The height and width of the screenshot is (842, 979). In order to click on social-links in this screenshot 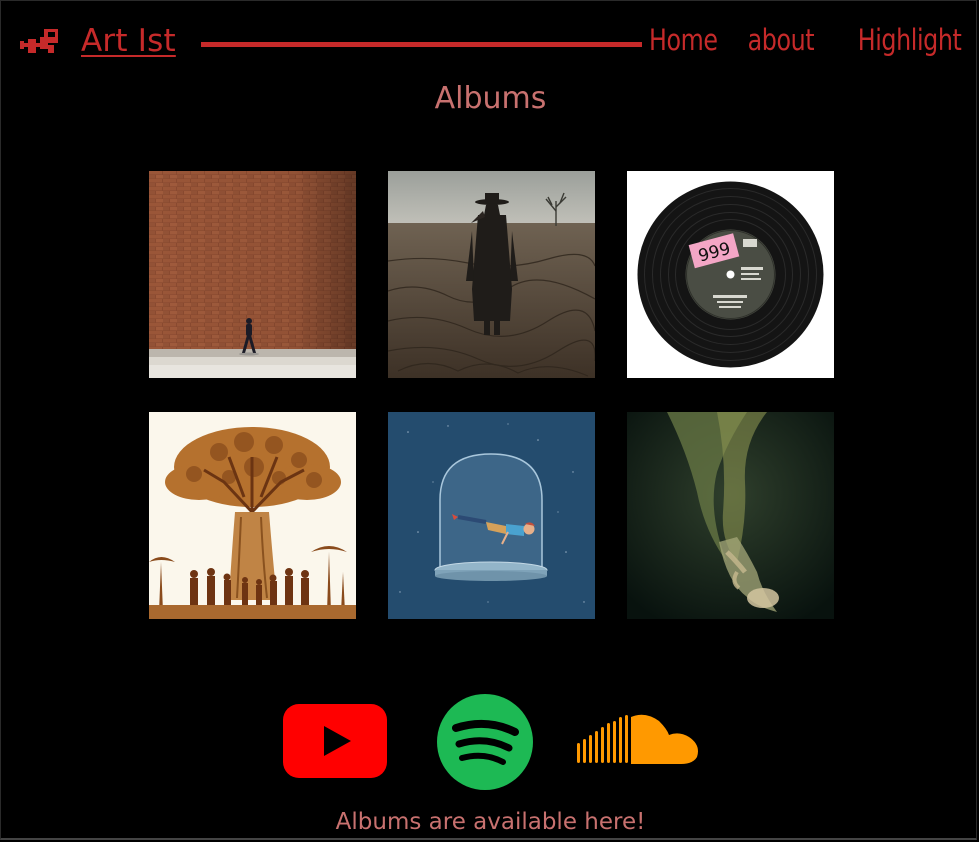, I will do `click(490, 741)`.